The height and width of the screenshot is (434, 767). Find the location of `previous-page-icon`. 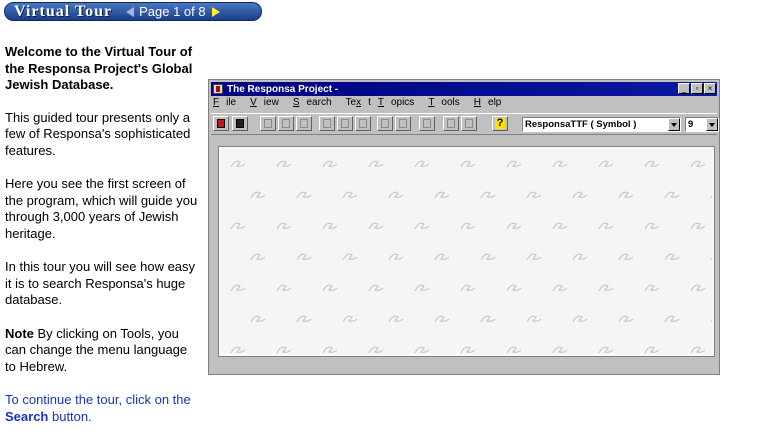

previous-page-icon is located at coordinates (130, 11).